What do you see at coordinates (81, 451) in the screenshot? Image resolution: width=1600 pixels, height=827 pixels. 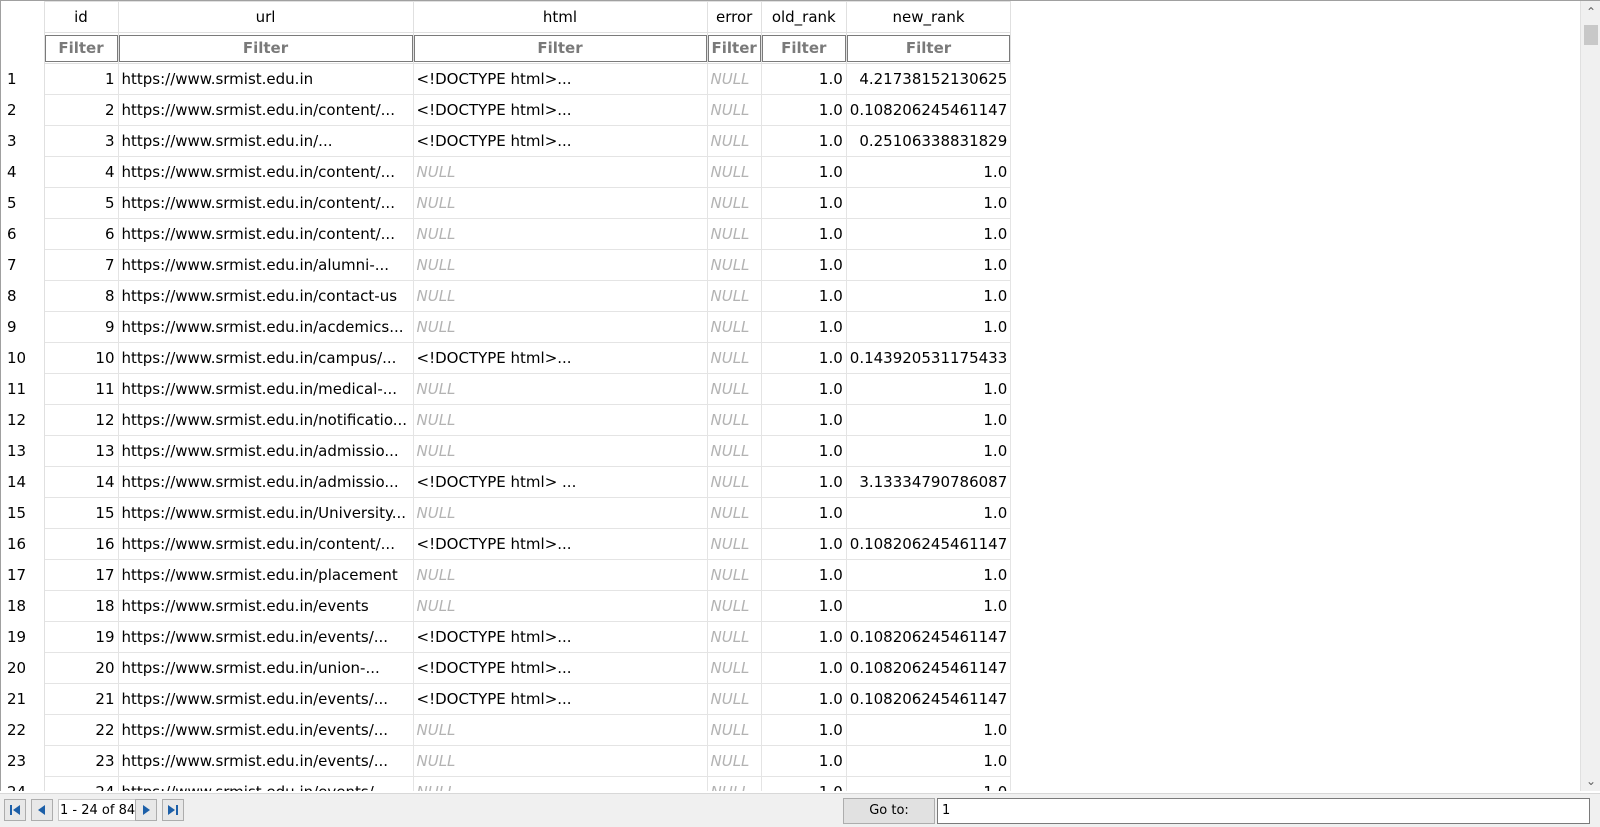 I see `cell-id: 13` at bounding box center [81, 451].